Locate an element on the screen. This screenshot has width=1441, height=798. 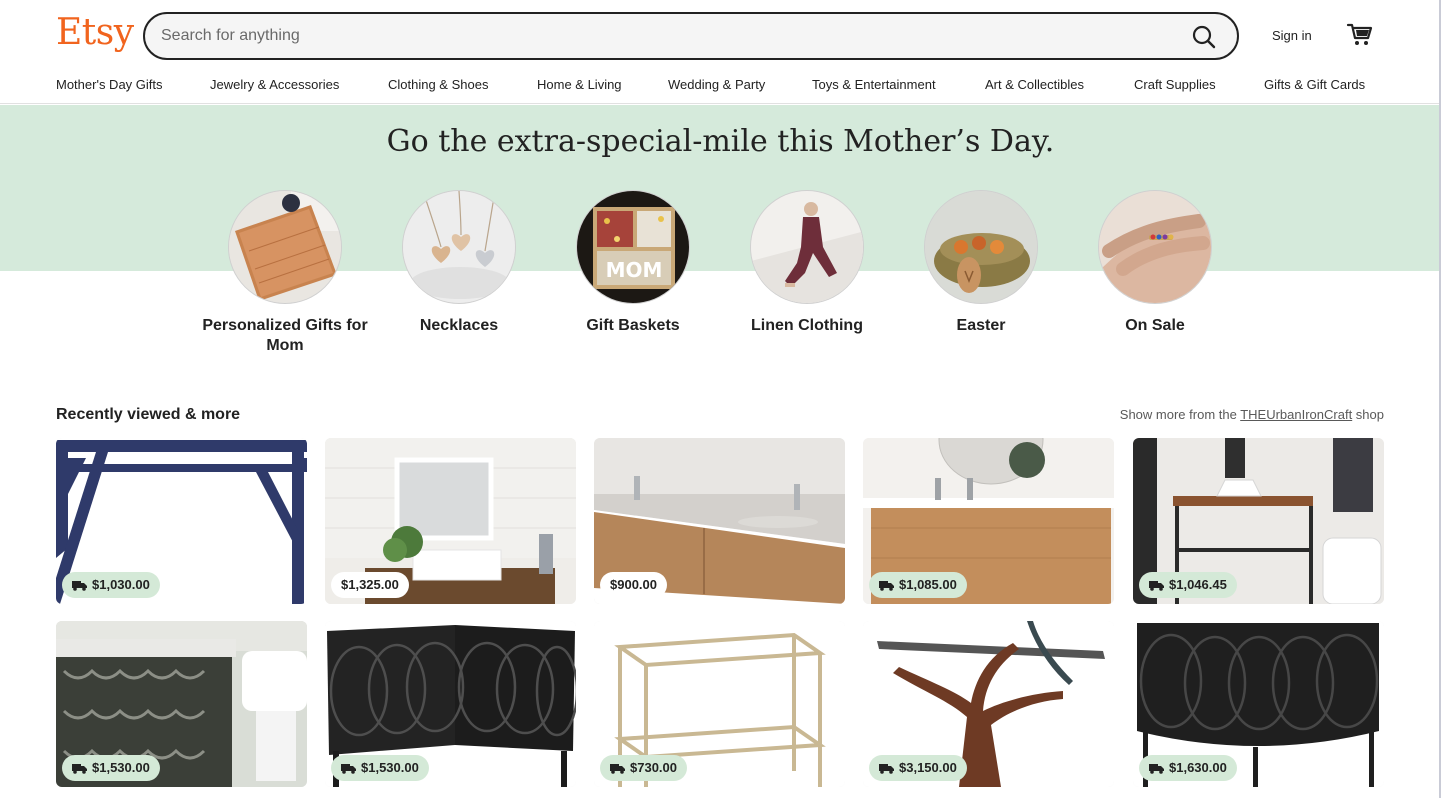
circle-label-gift-baskets: Gift Baskets is located at coordinates (633, 326).